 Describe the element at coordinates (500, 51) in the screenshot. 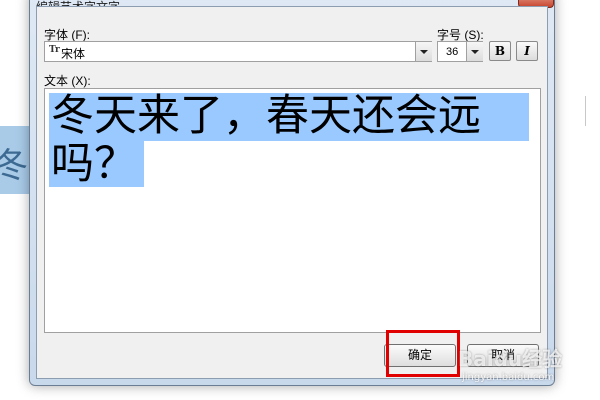

I see `bold-button: B` at that location.